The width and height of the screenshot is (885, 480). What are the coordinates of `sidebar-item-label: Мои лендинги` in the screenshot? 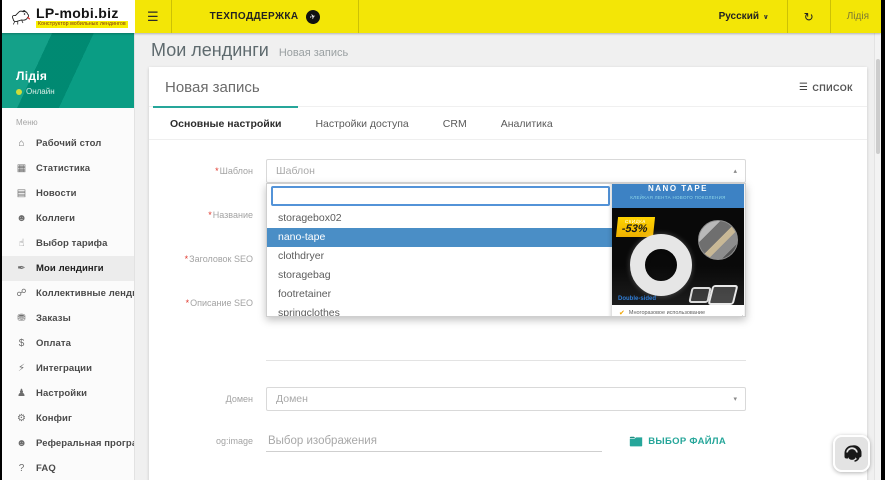 It's located at (70, 268).